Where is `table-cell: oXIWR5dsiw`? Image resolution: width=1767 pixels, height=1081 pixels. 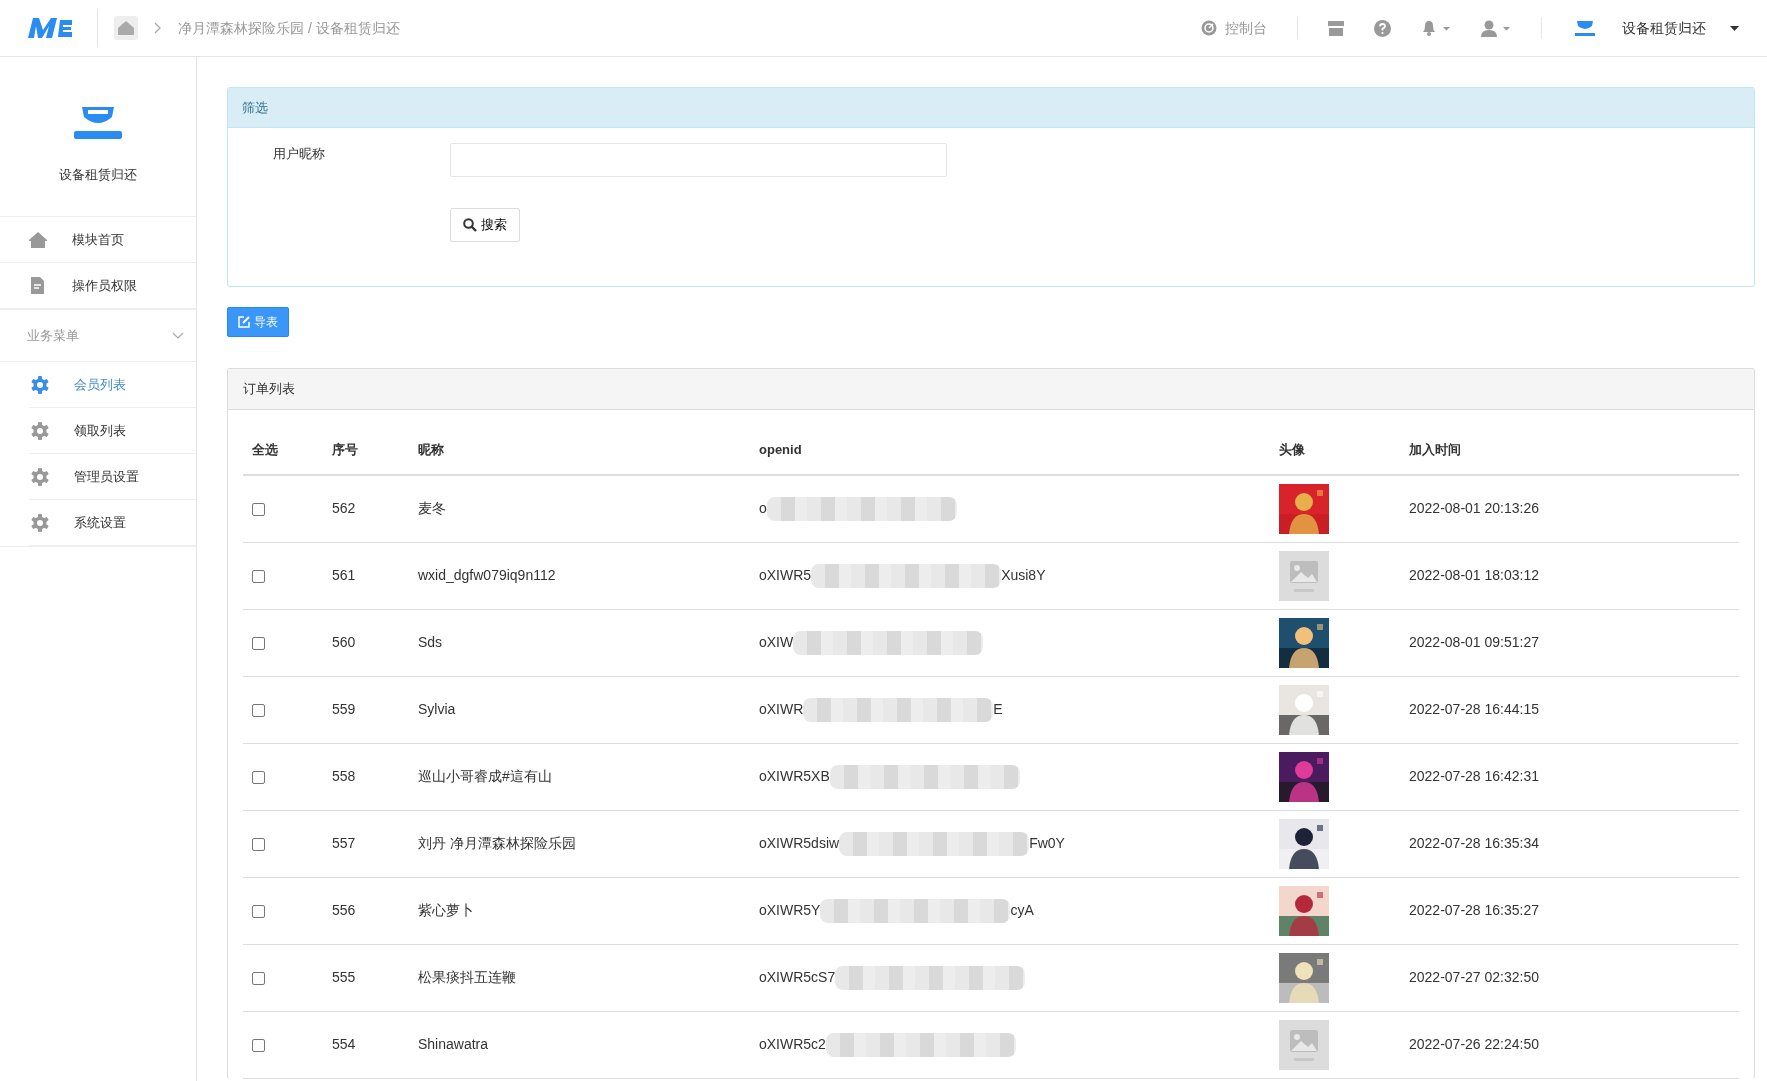 table-cell: oXIWR5dsiw is located at coordinates (799, 842).